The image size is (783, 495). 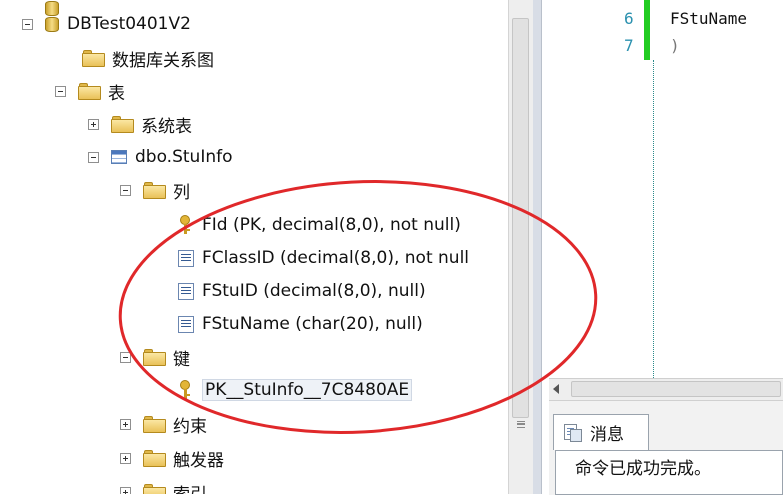 I want to click on system-tables-label: 系统表, so click(x=166, y=126).